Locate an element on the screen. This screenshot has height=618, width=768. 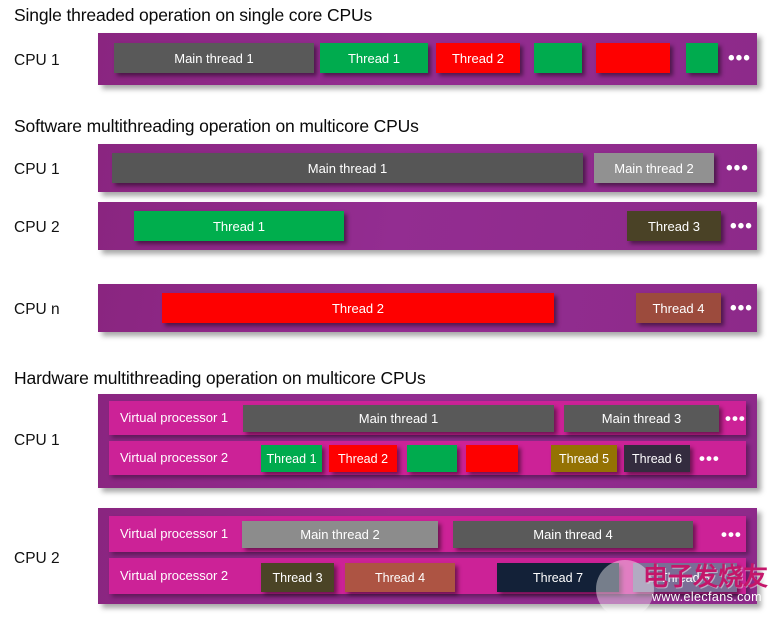
ellipsis-icon-s1-cpu1: ••• is located at coordinates (739, 58).